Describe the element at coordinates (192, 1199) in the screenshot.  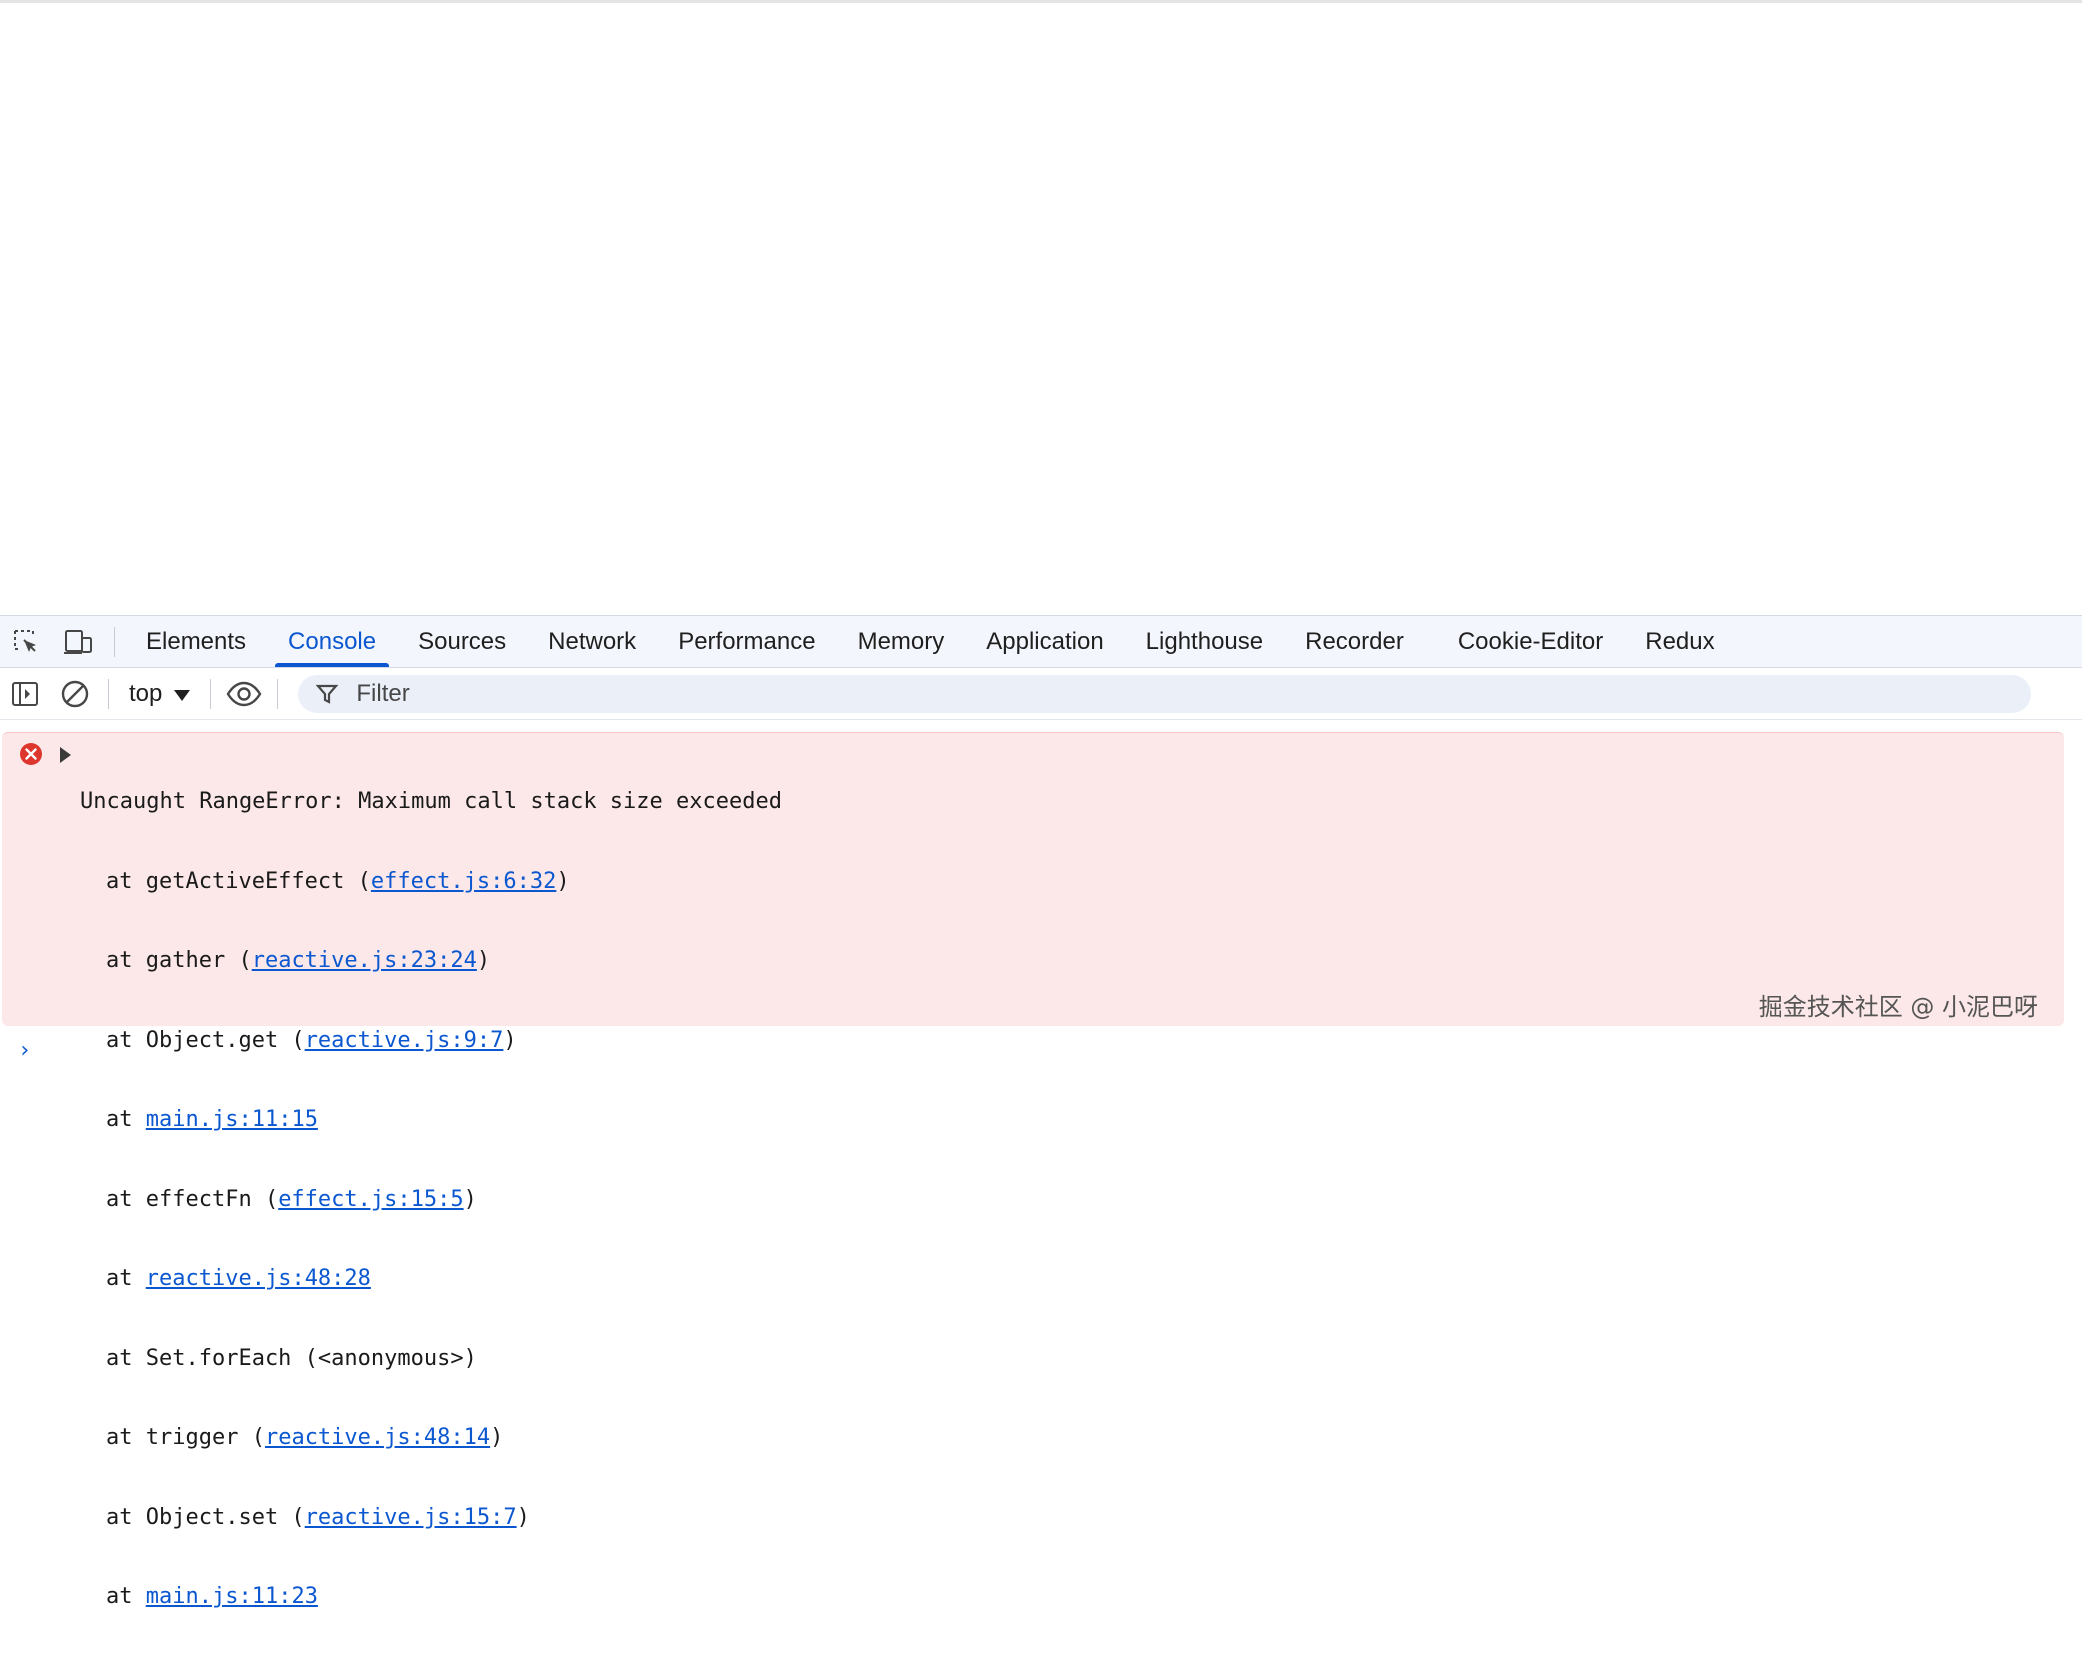
I see `frame-text: at effectFn (` at that location.